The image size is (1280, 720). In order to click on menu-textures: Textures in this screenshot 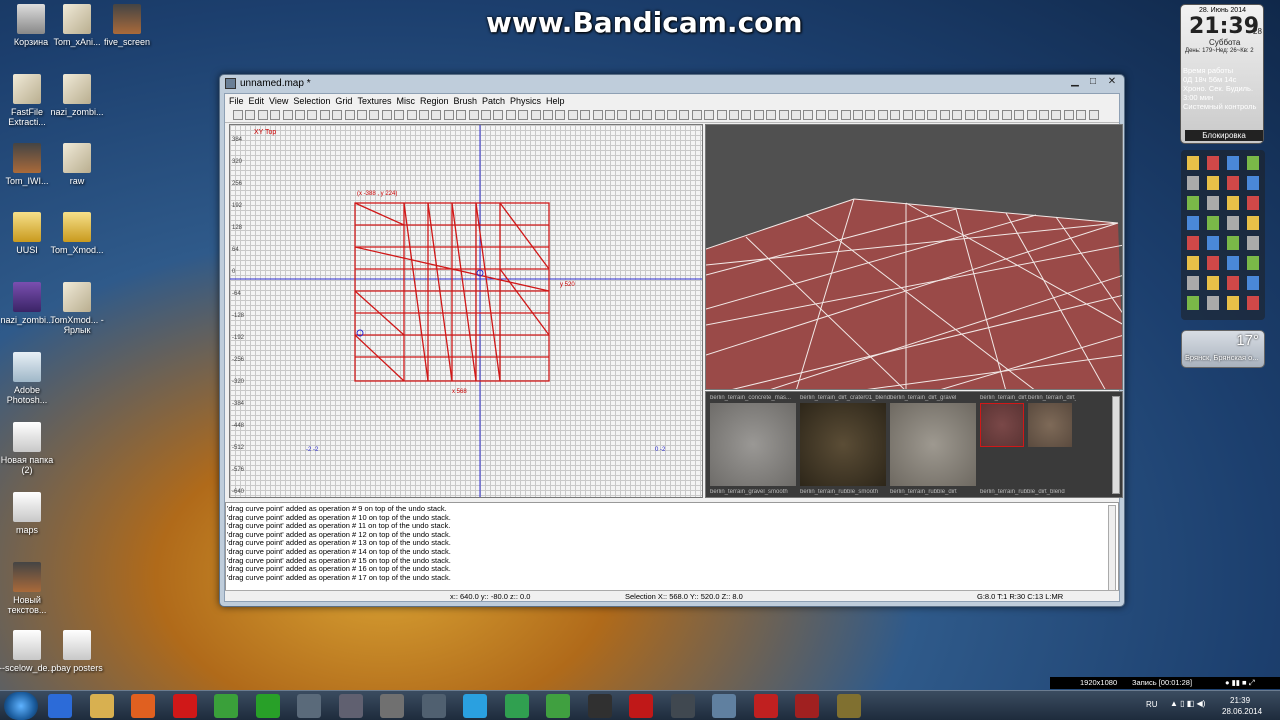, I will do `click(376, 101)`.